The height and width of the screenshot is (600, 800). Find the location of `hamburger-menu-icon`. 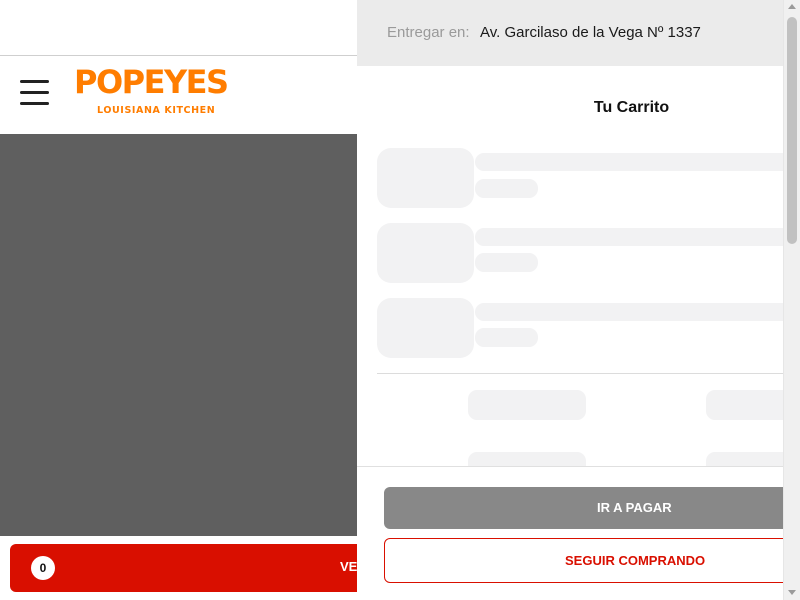

hamburger-menu-icon is located at coordinates (34, 92).